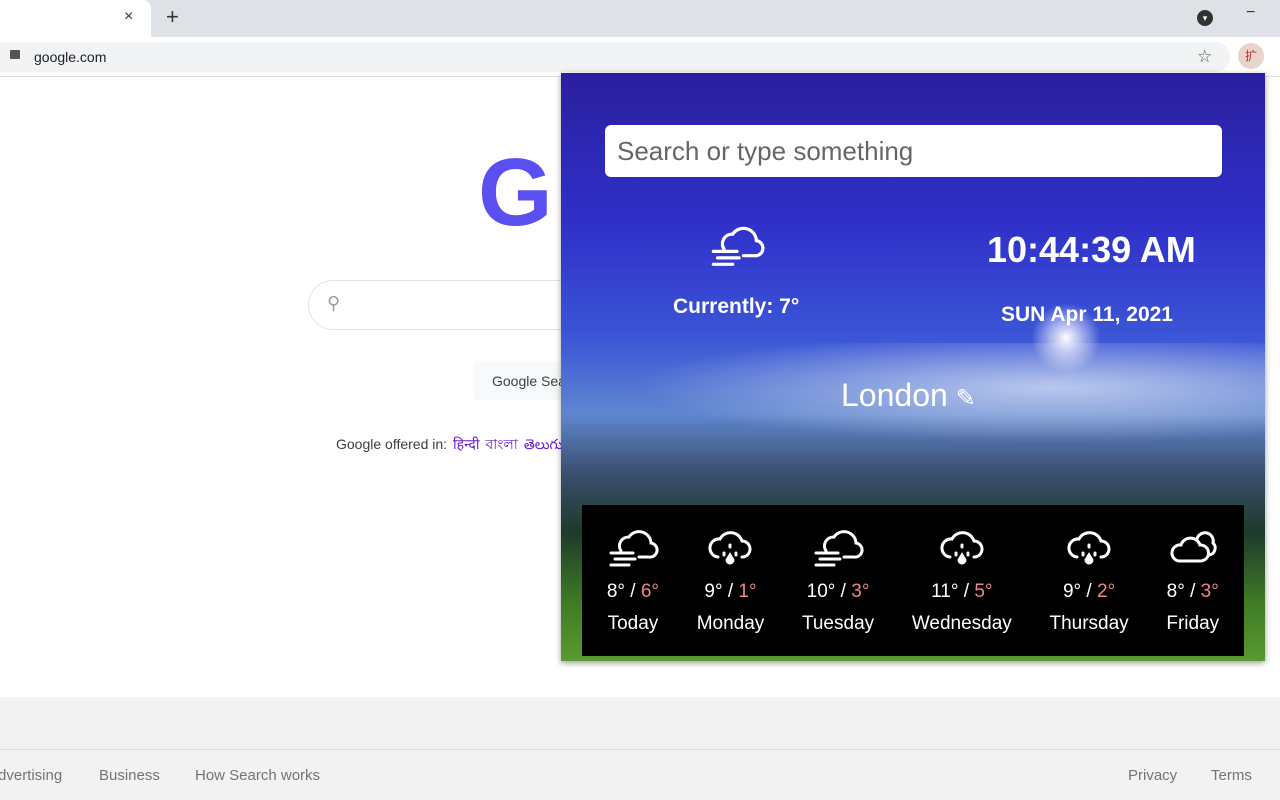  I want to click on lock-icon, so click(15, 54).